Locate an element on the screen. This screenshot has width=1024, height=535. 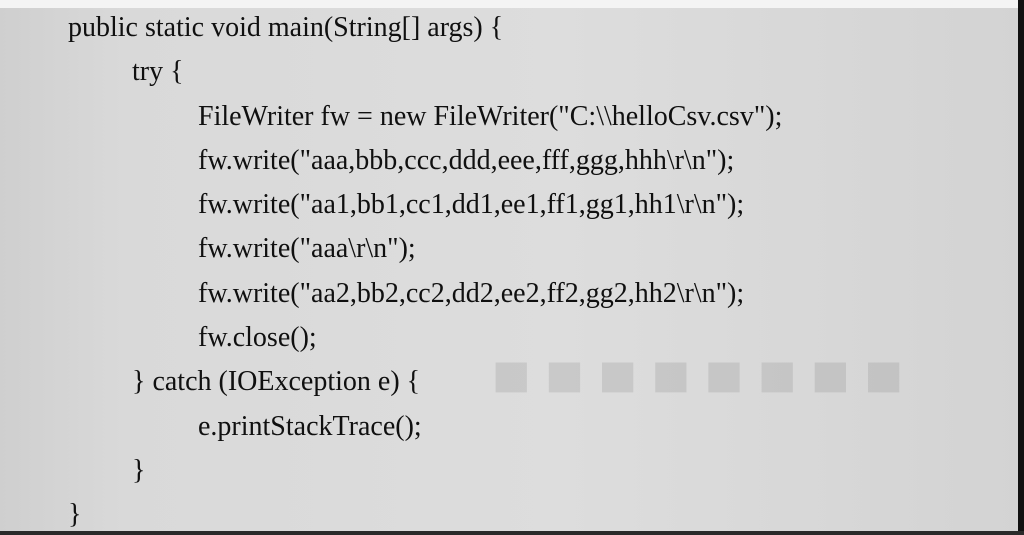
code-line: fw.close(); is located at coordinates (257, 338).